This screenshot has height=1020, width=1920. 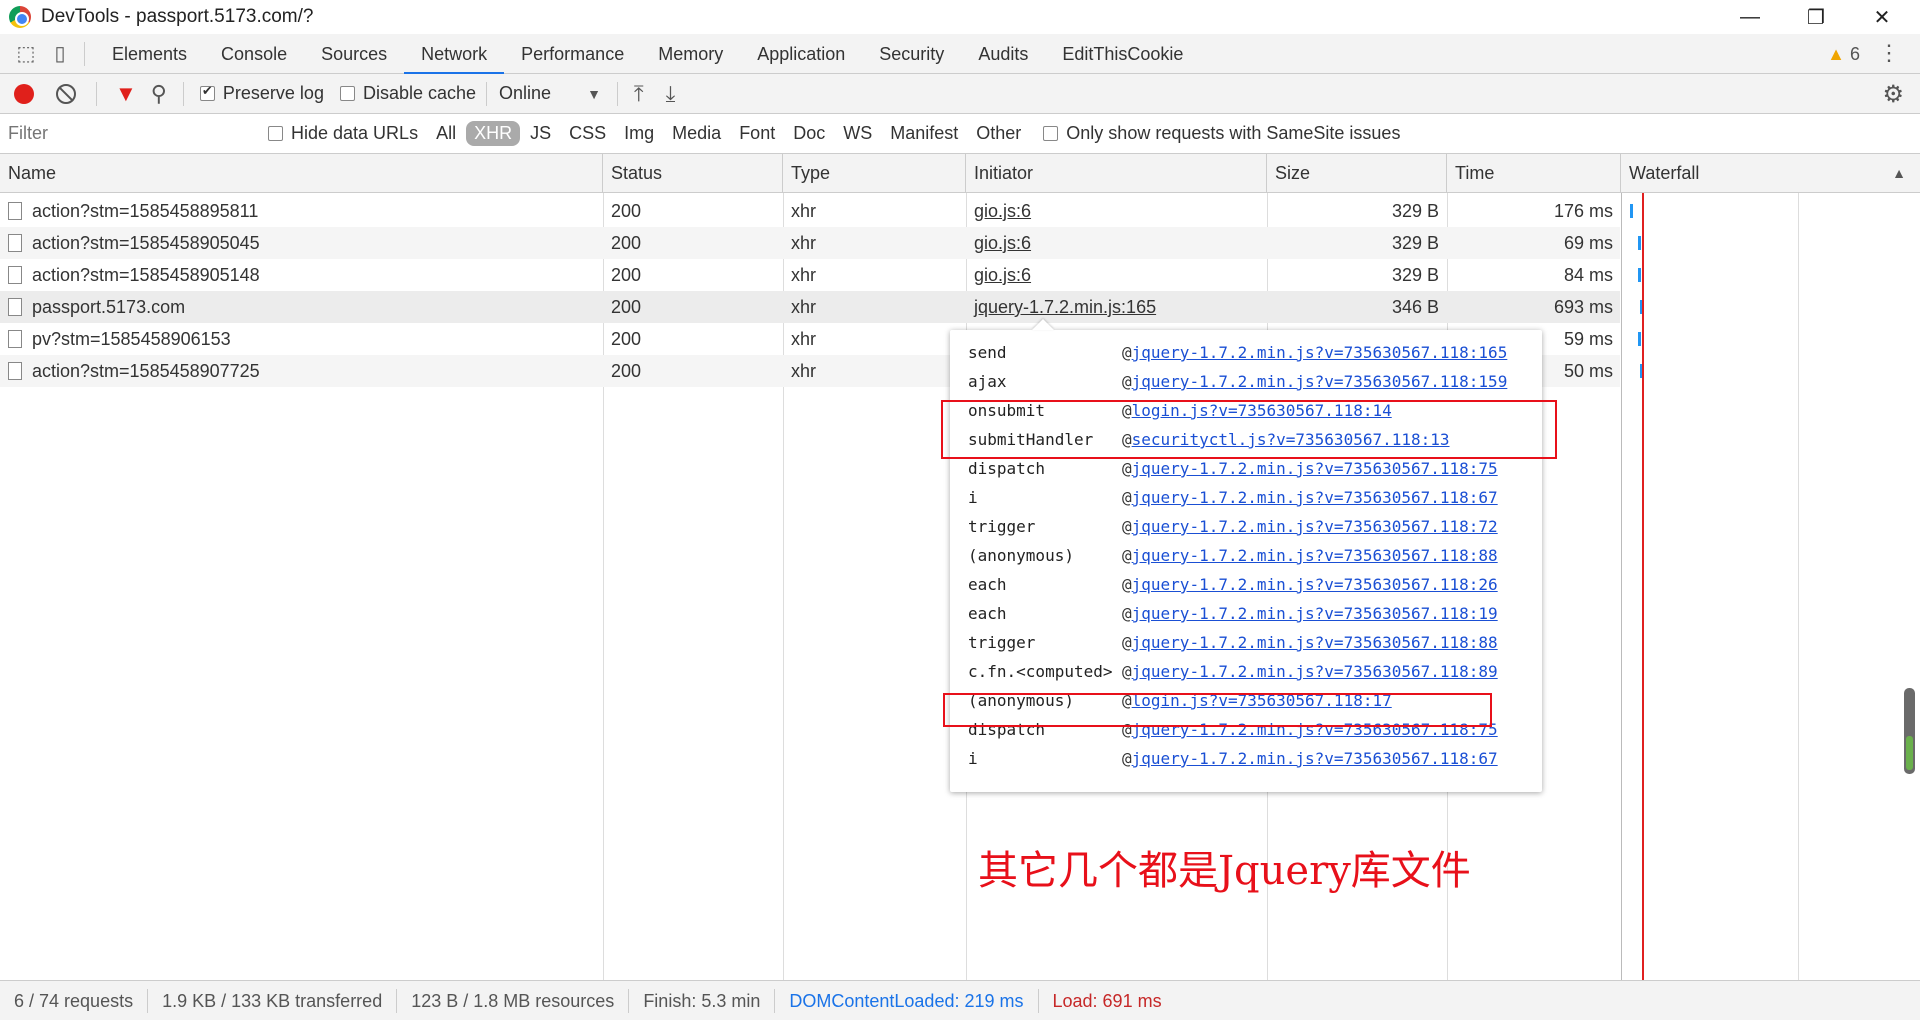 What do you see at coordinates (1116, 173) in the screenshot?
I see `column-initiator: Initiator` at bounding box center [1116, 173].